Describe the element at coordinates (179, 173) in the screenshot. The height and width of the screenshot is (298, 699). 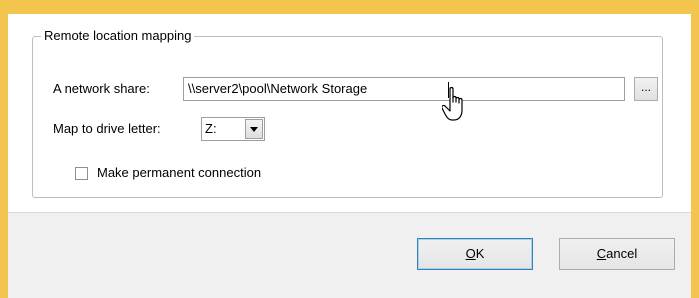
I see `permanent-connection-label: Make permanent connection` at that location.